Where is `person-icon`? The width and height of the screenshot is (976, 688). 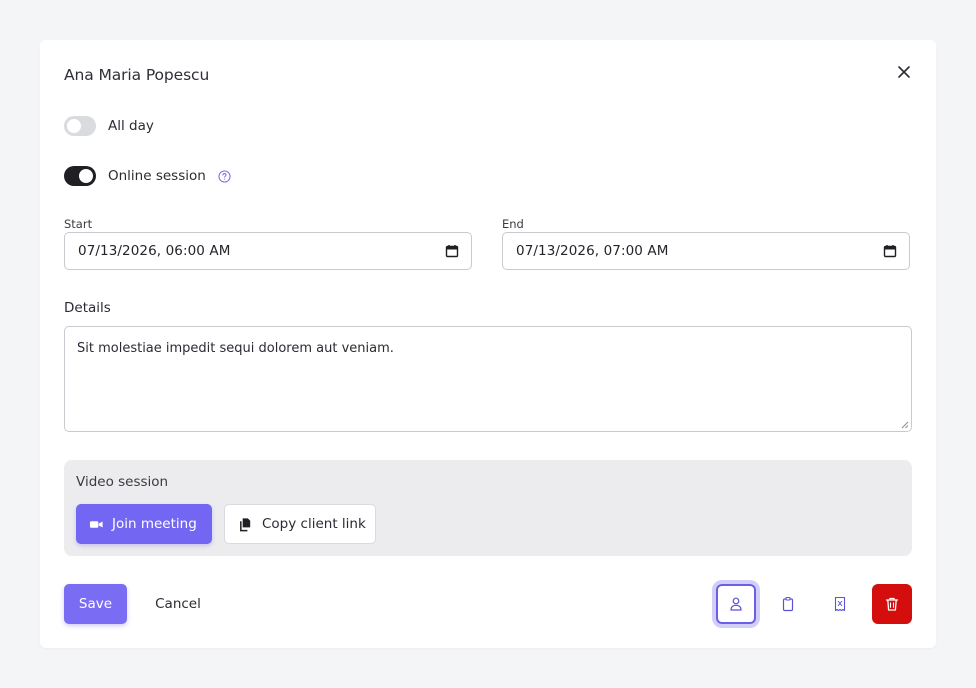 person-icon is located at coordinates (736, 604).